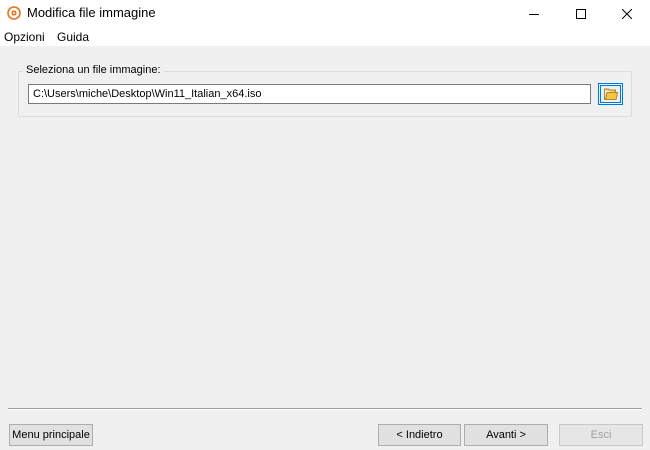 The width and height of the screenshot is (650, 450). Describe the element at coordinates (309, 94) in the screenshot. I see `image-path-input` at that location.